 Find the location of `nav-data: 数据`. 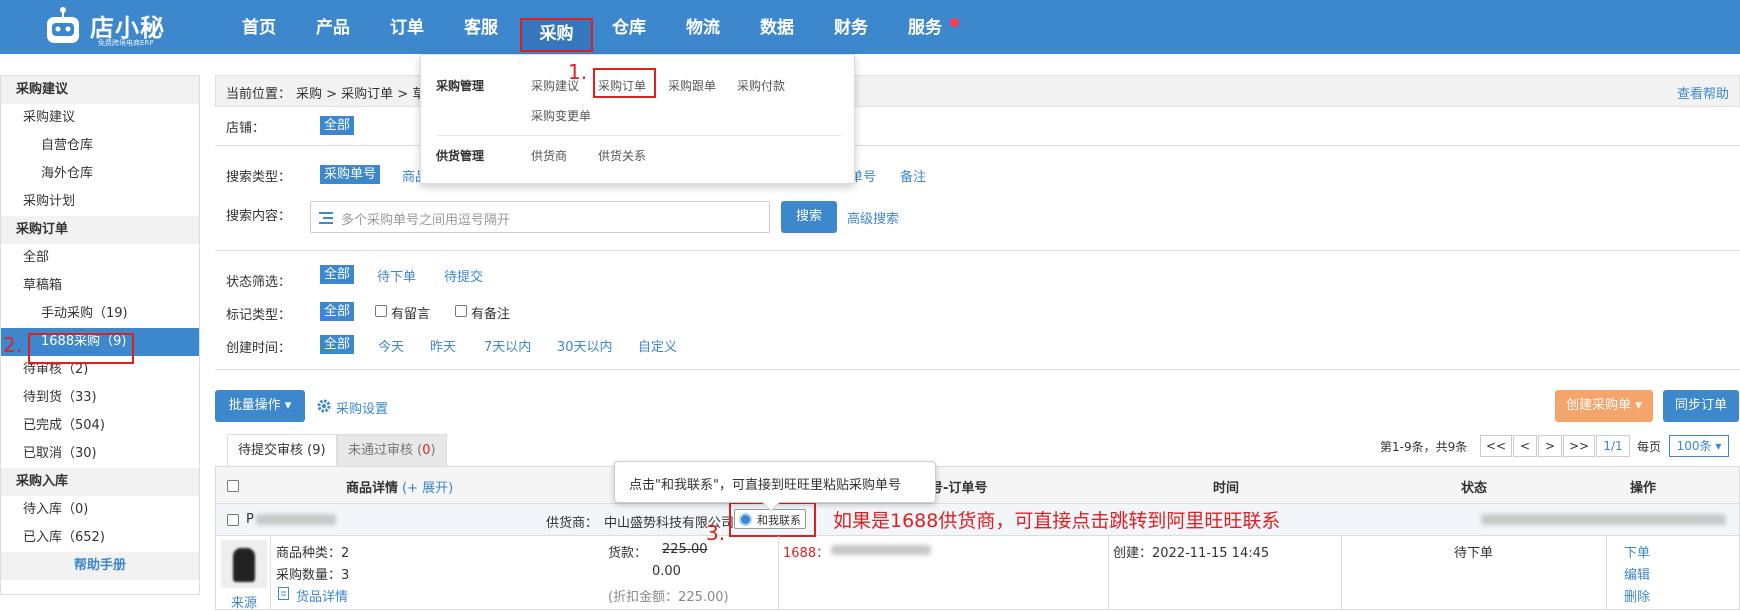

nav-data: 数据 is located at coordinates (777, 28).